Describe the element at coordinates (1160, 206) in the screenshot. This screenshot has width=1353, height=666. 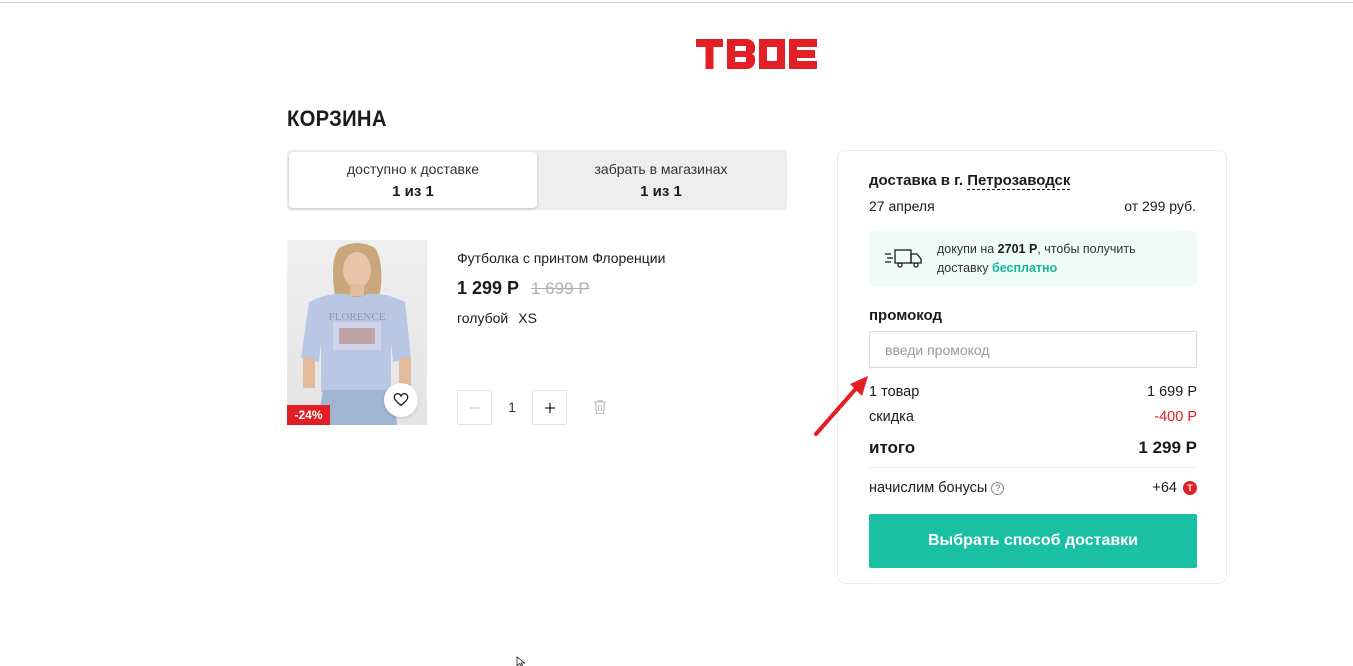
I see `delivery-cost: от 299 руб.` at that location.